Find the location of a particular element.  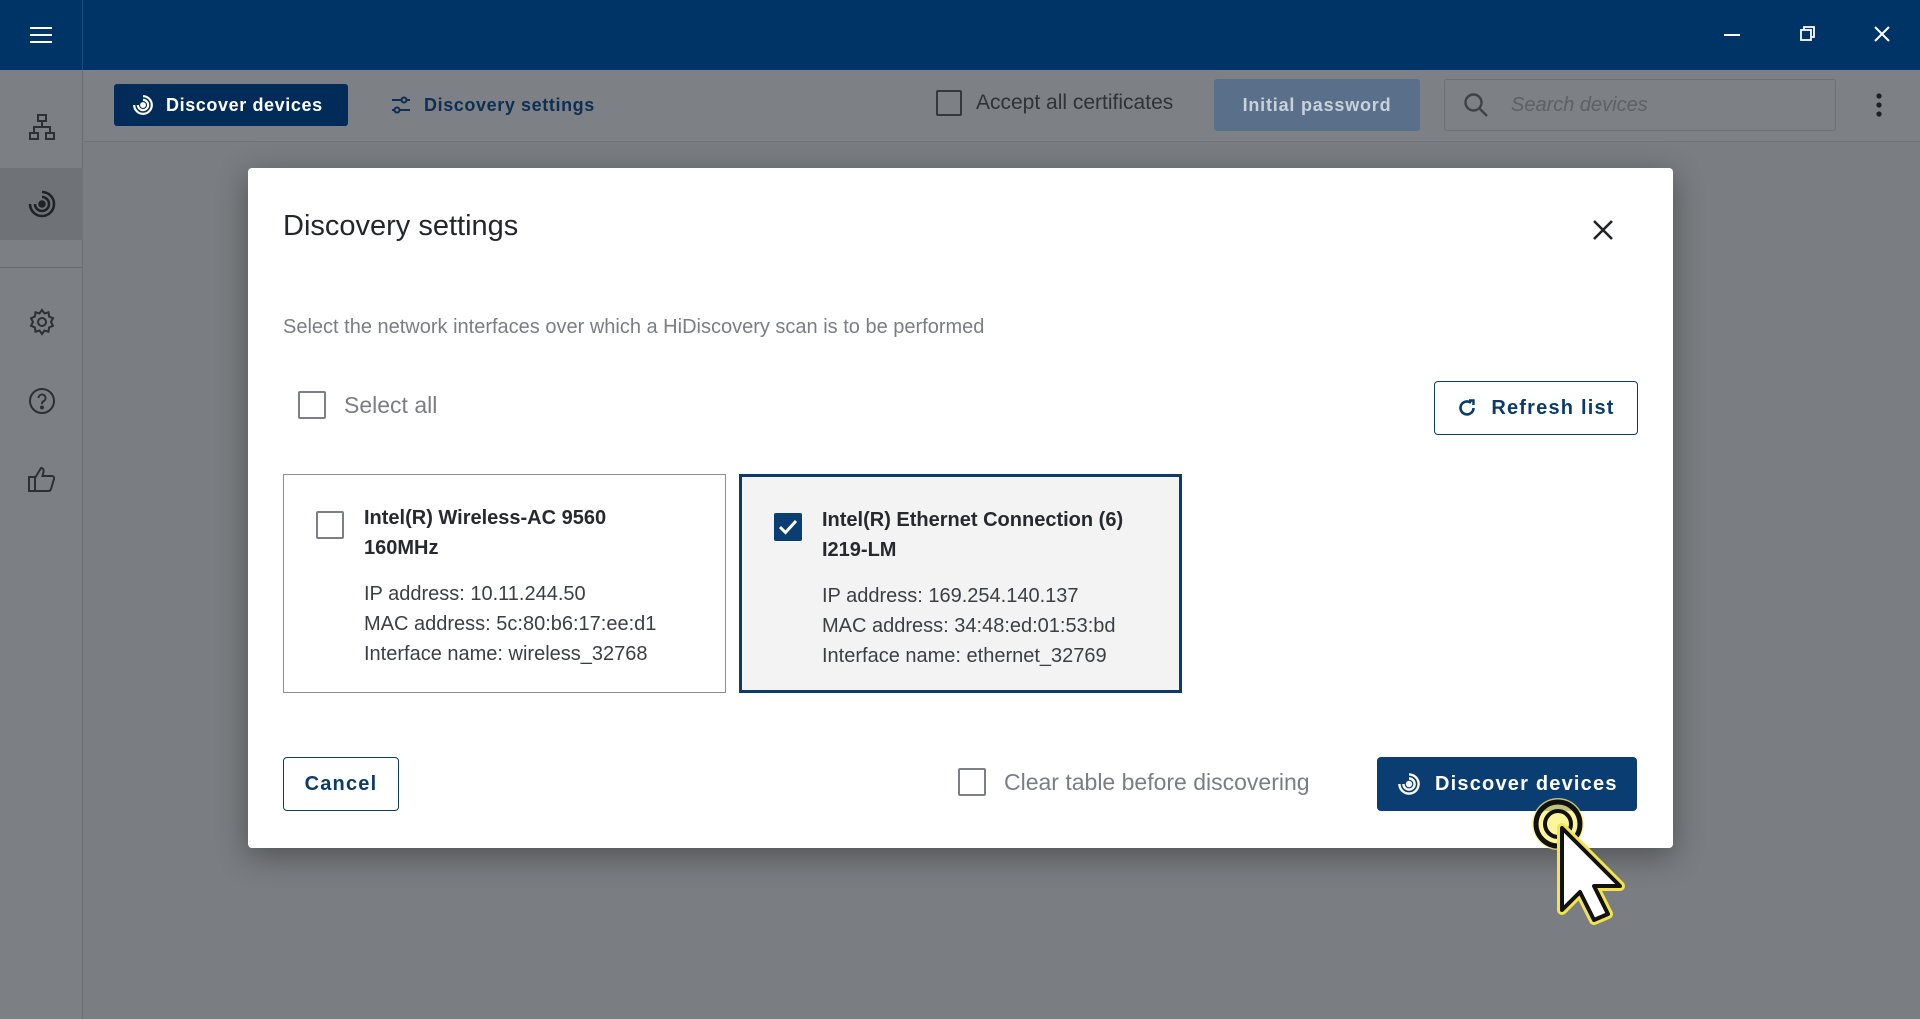

discovery-settings-label: Discovery settings is located at coordinates (509, 104).